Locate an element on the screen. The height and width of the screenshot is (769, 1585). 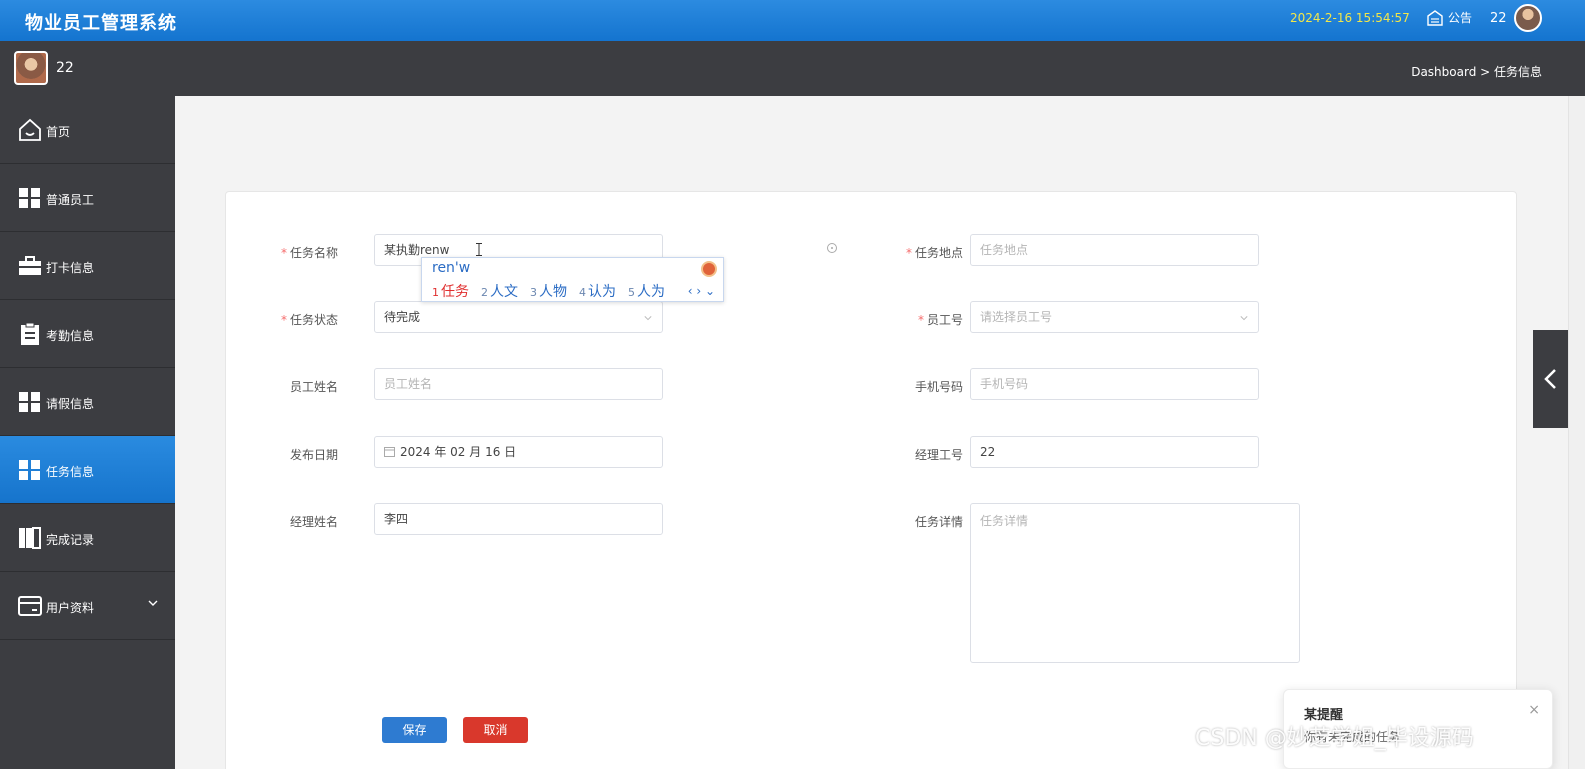
manager-name-label: 经理姓名 is located at coordinates (313, 522).